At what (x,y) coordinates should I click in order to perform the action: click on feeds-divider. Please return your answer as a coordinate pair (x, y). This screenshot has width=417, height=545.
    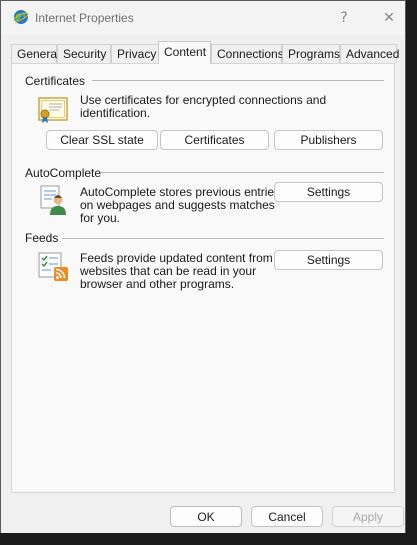
    Looking at the image, I should click on (223, 238).